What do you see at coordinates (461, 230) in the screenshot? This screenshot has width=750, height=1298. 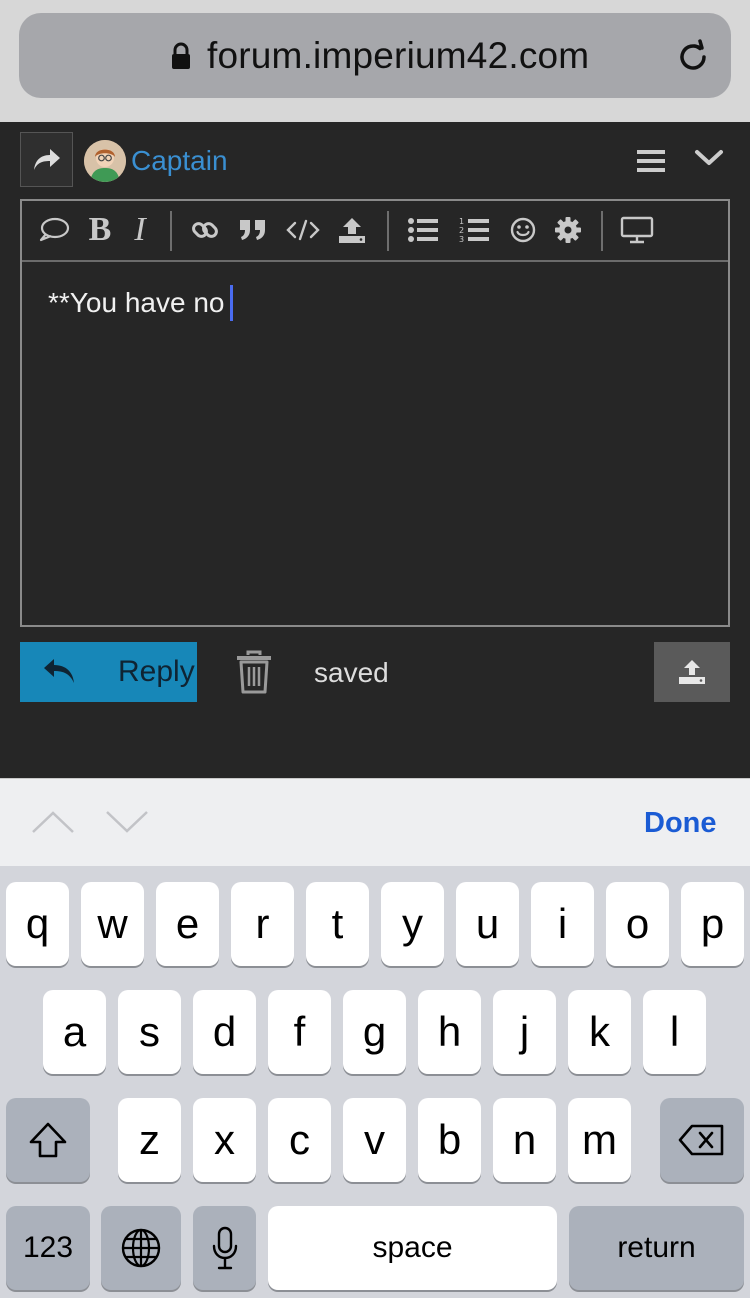 I see `svg-text: 2` at bounding box center [461, 230].